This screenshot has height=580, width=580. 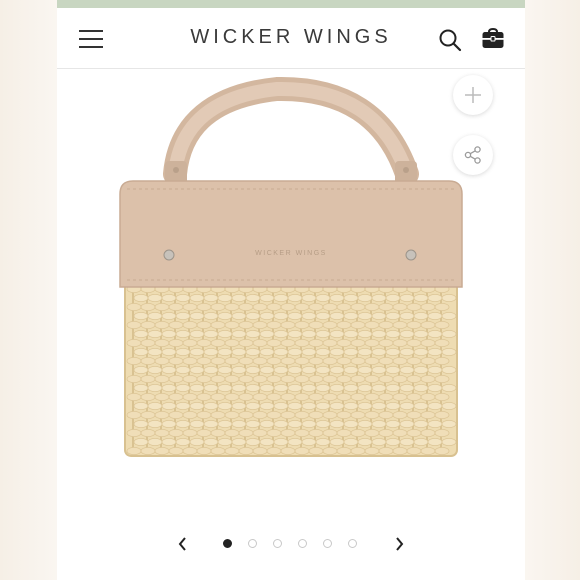 What do you see at coordinates (28, 290) in the screenshot?
I see `background-left` at bounding box center [28, 290].